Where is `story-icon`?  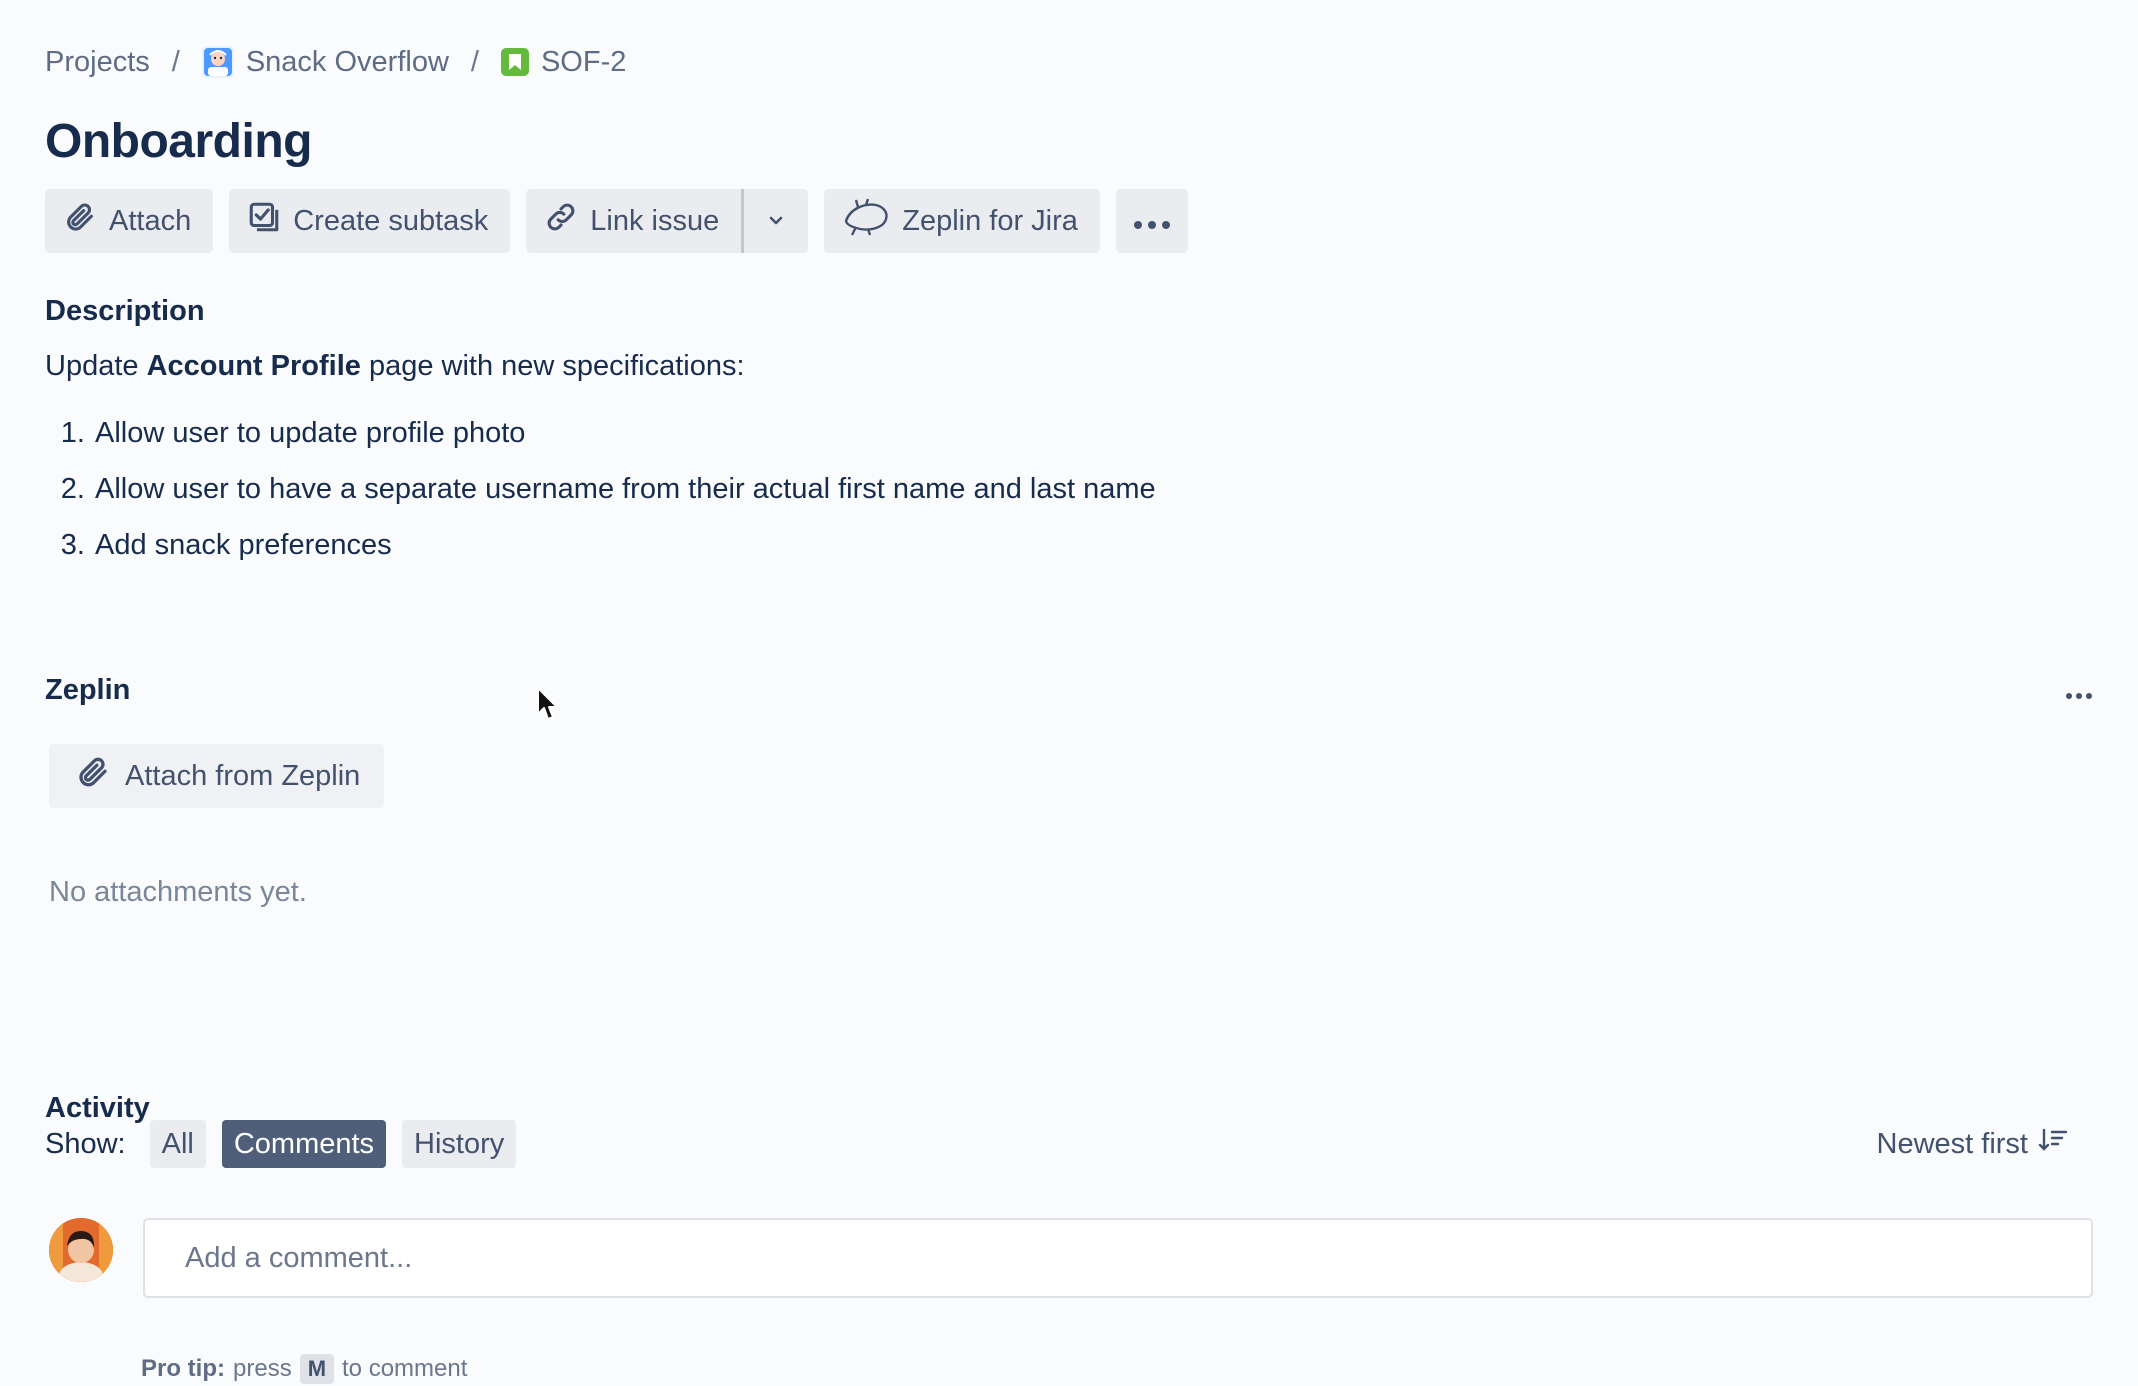
story-icon is located at coordinates (514, 62).